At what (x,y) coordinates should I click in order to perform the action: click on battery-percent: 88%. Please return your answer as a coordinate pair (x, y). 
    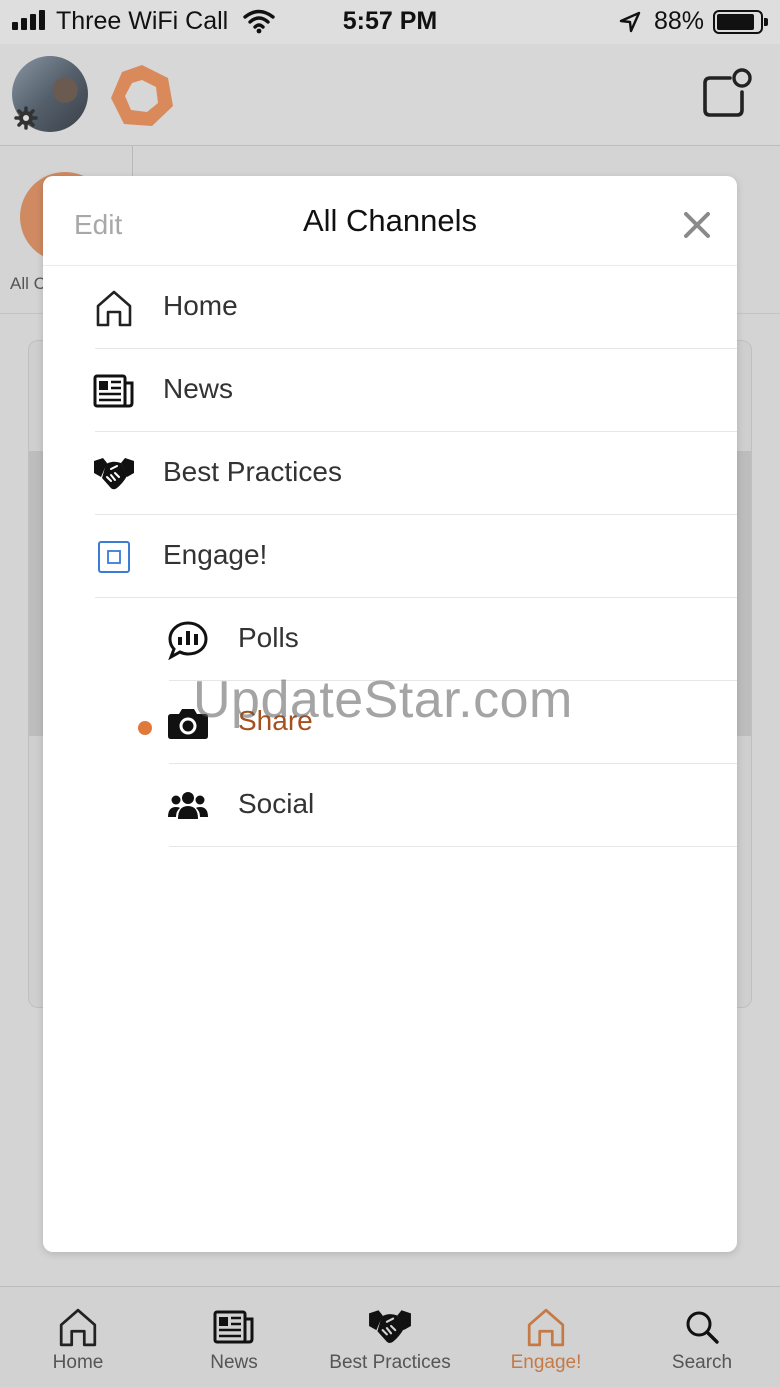
    Looking at the image, I should click on (679, 21).